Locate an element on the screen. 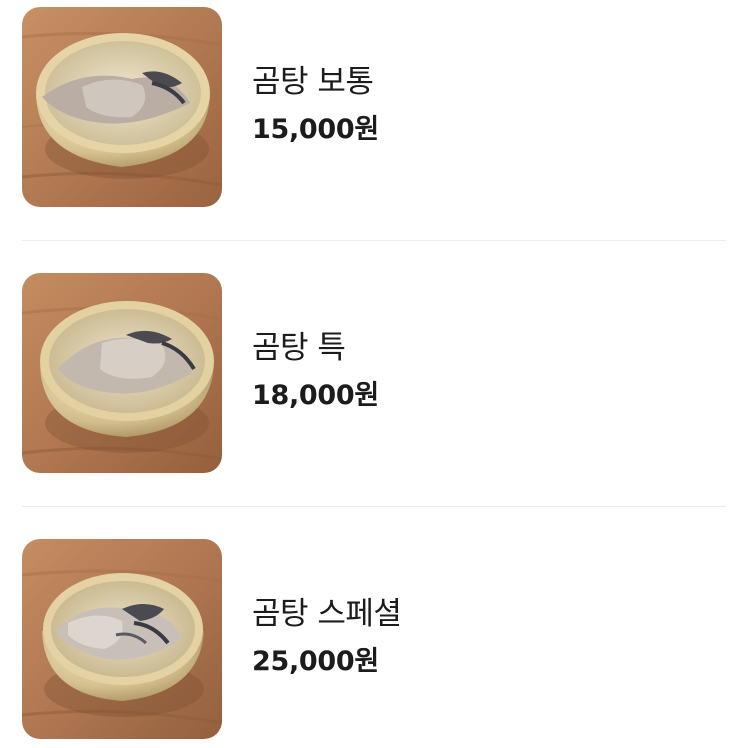  menu-item-name: 곰탕 스페셜 is located at coordinates (327, 614).